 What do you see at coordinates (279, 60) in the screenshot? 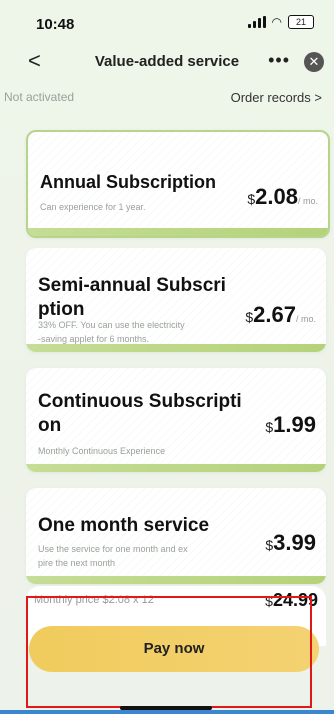
I see `more-icon: •••` at bounding box center [279, 60].